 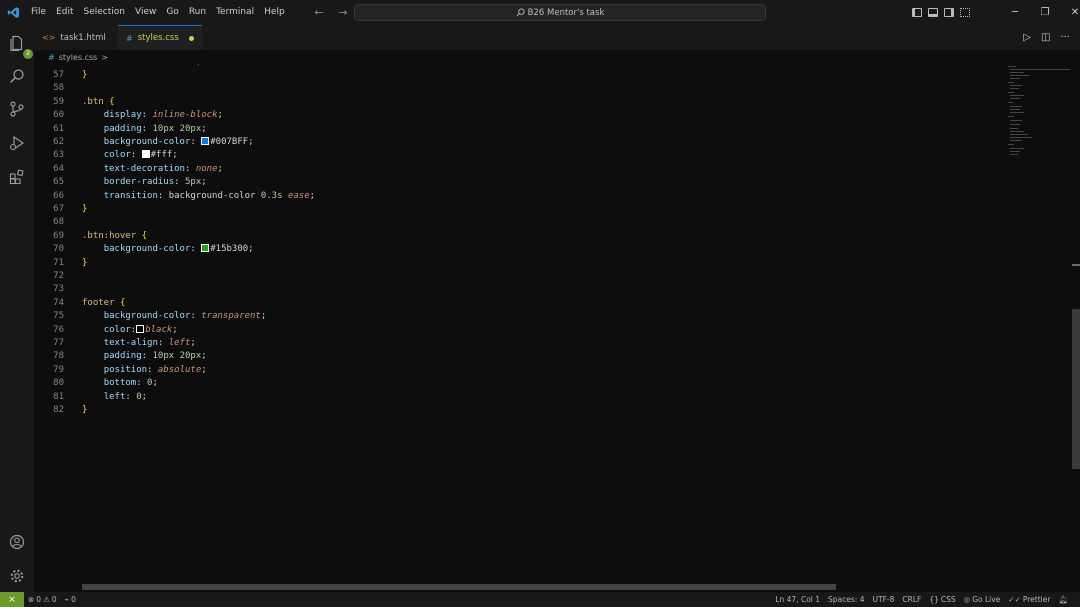 What do you see at coordinates (160, 37) in the screenshot?
I see `tab-styles-css: # styles.css` at bounding box center [160, 37].